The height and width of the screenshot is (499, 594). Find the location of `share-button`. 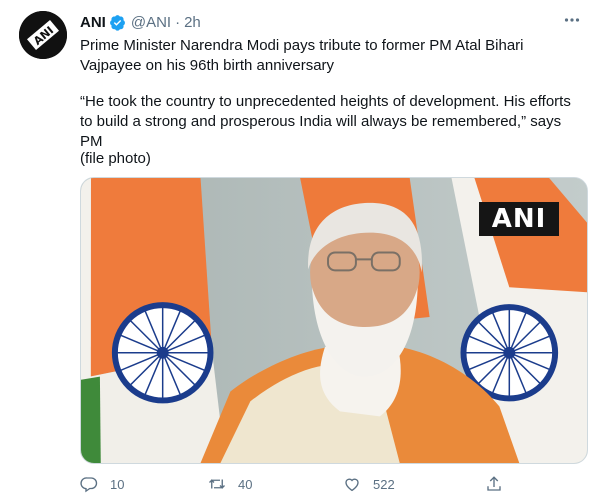

share-button is located at coordinates (494, 484).